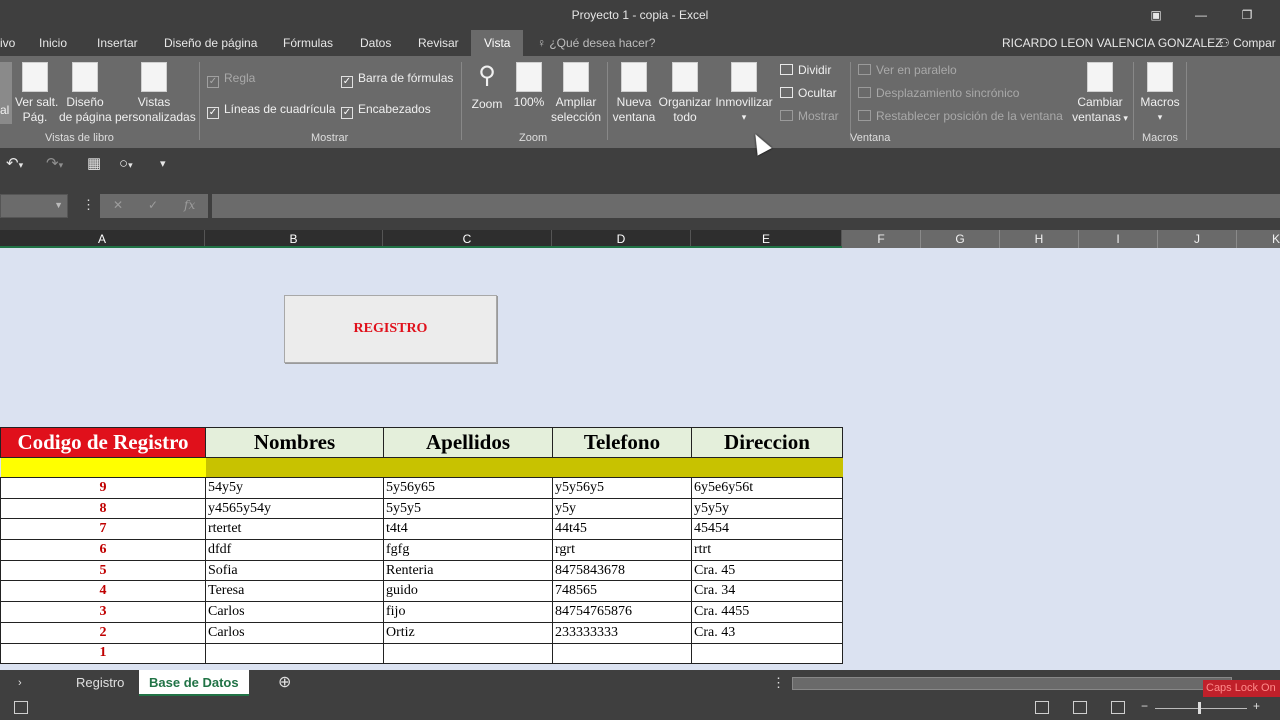 This screenshot has width=1280, height=720. Describe the element at coordinates (622, 442) in the screenshot. I see `header-telefono: Telefono` at that location.